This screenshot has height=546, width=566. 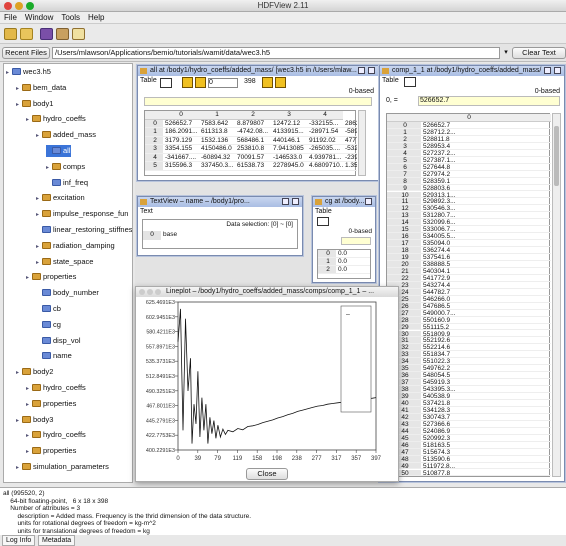 I want to click on tree-node: ▸ comps, so click(x=65, y=167).